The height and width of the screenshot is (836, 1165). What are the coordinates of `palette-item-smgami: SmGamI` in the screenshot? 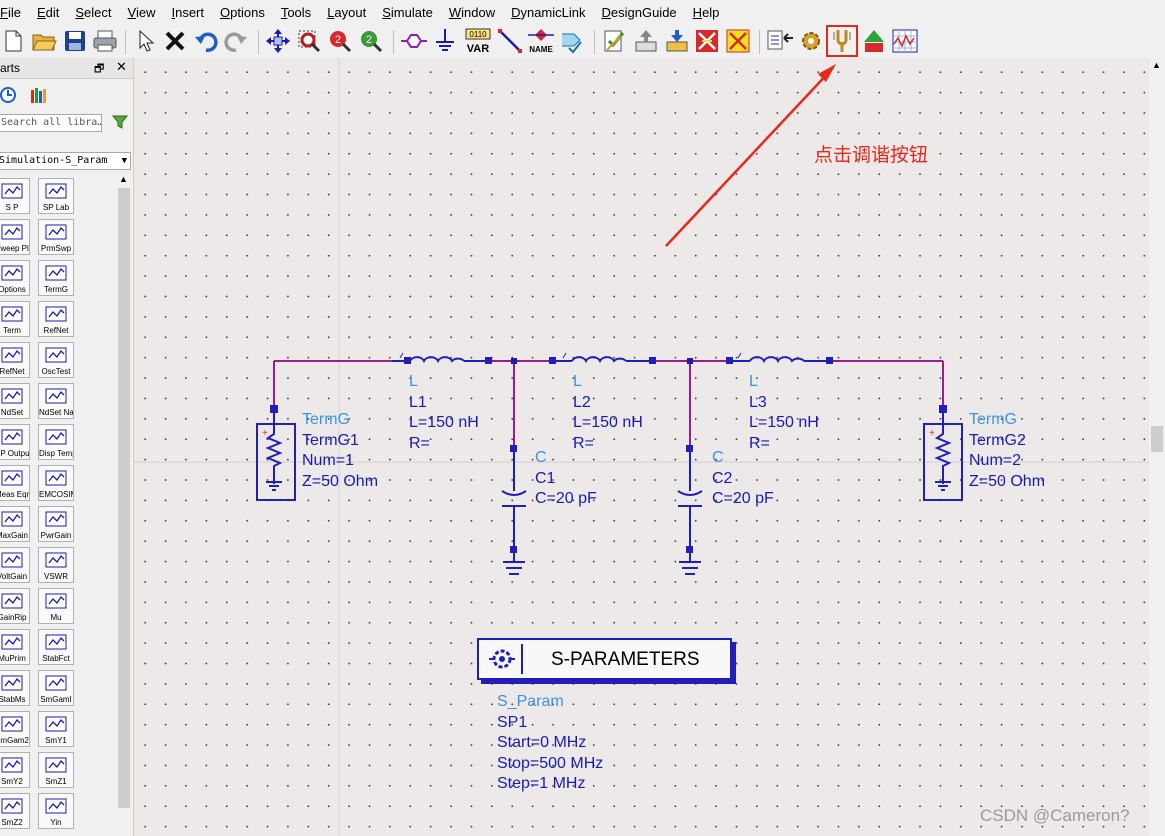 It's located at (56, 688).